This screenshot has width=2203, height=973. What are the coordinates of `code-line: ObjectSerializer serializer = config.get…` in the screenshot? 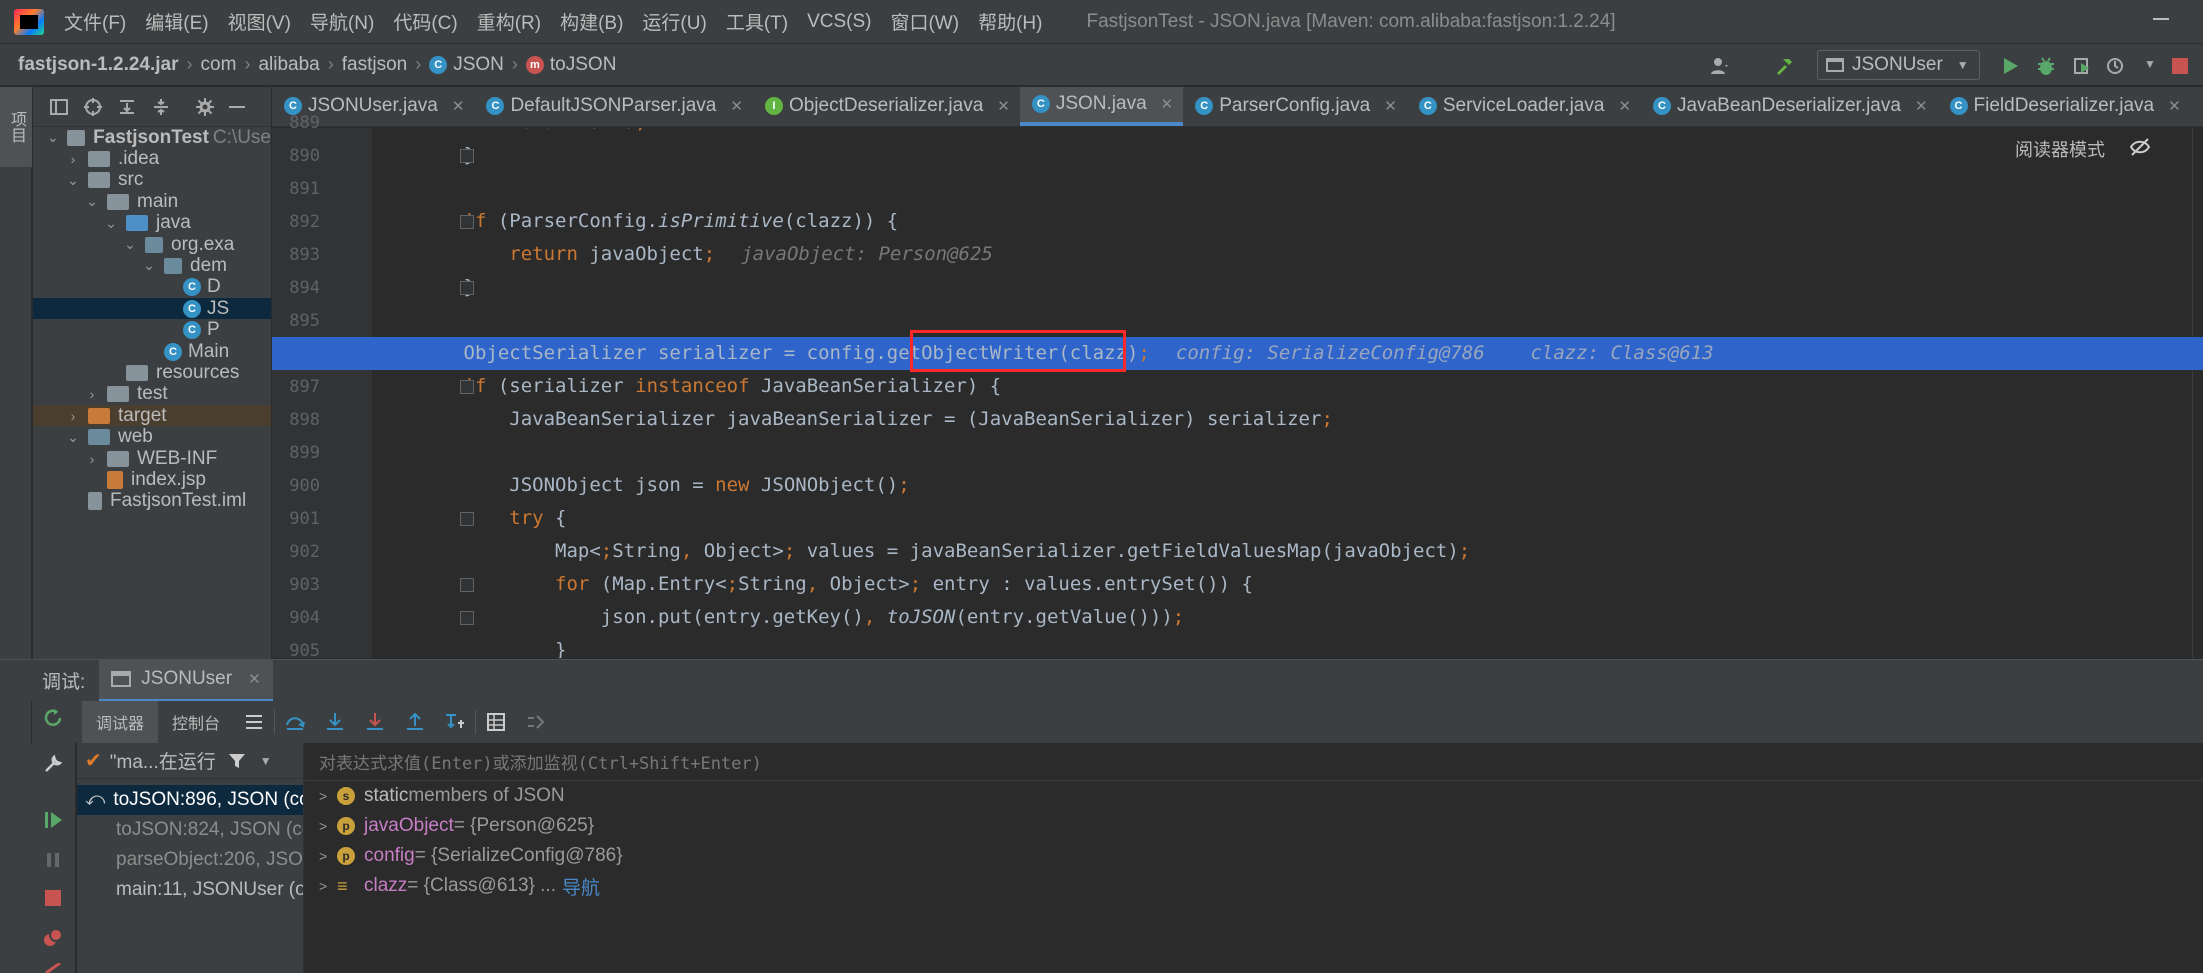 It's located at (1287, 353).